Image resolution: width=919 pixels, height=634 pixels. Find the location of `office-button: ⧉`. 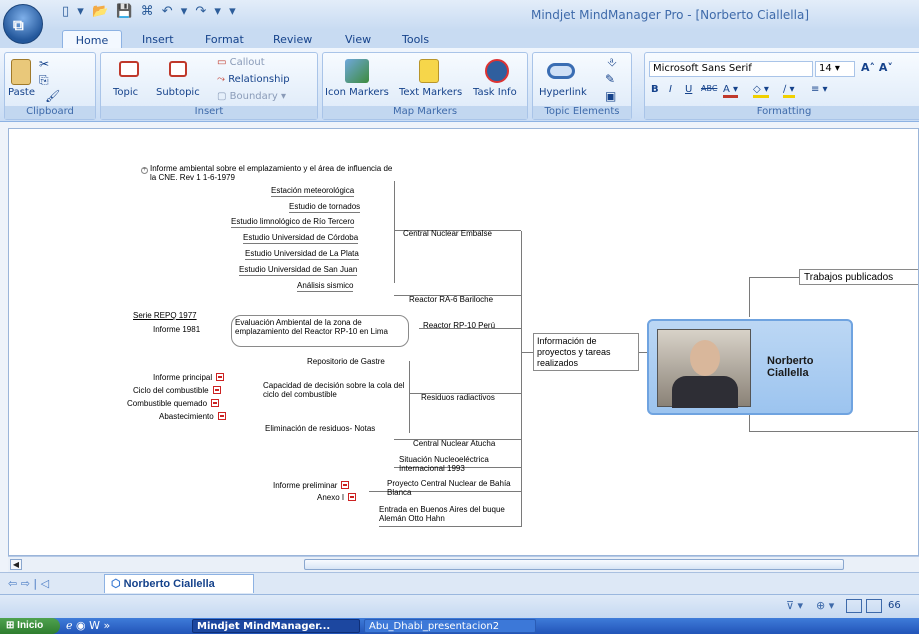

office-button: ⧉ is located at coordinates (23, 24).